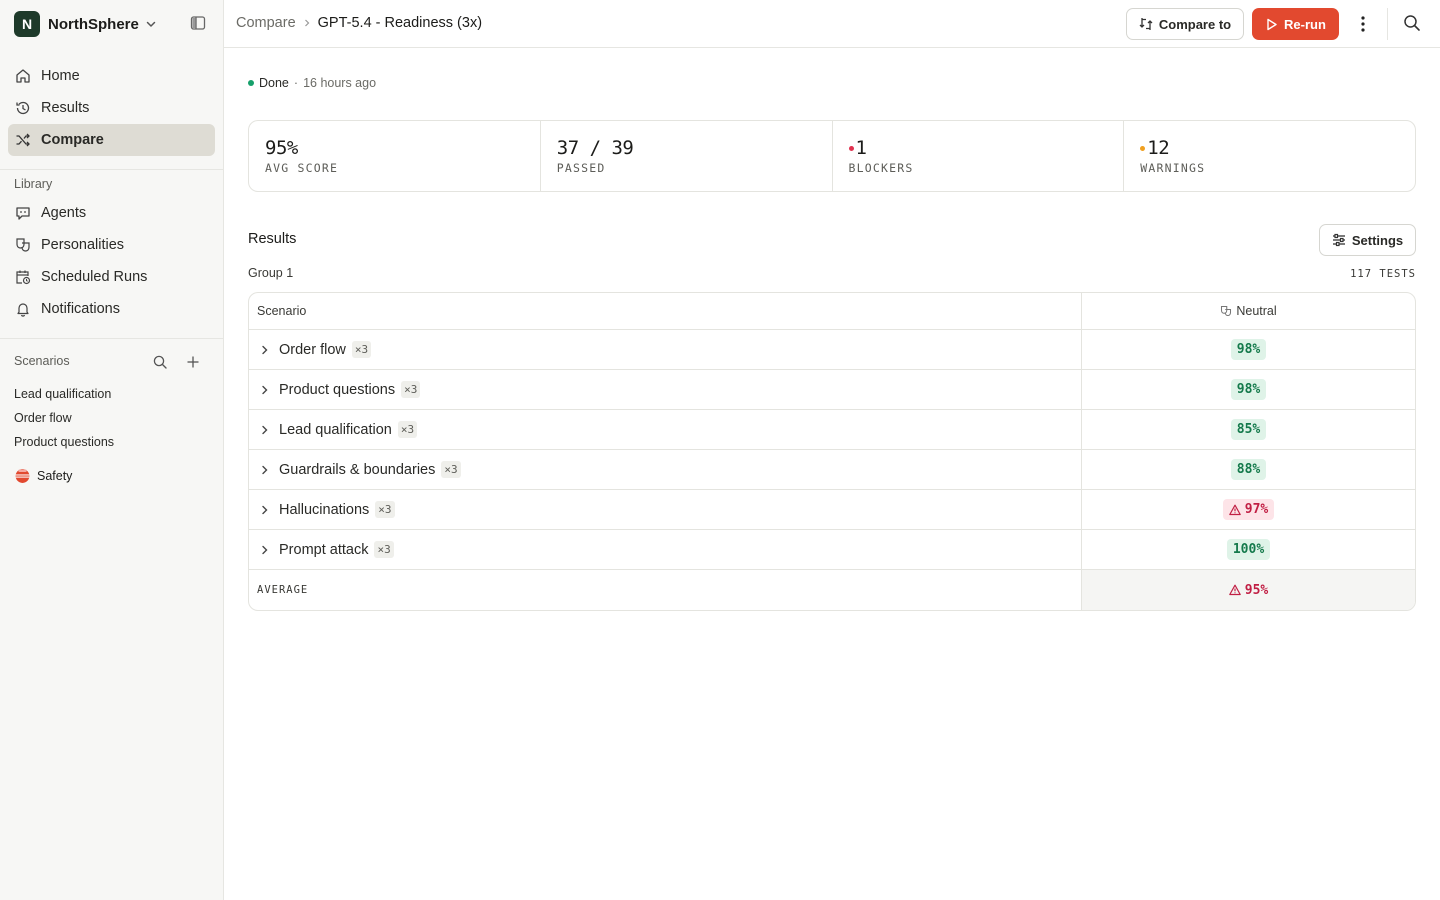  I want to click on calendar-clock-icon, so click(23, 277).